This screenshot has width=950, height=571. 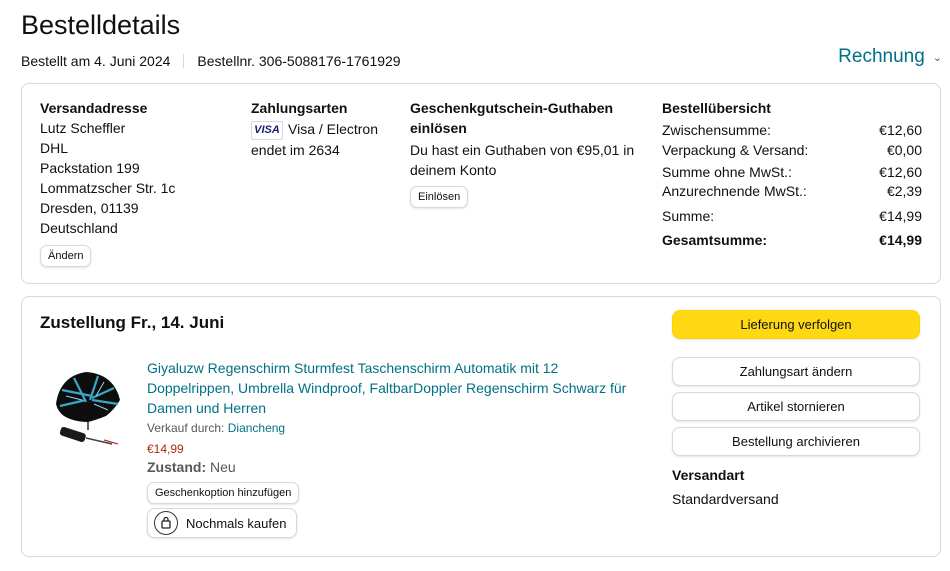 I want to click on summary-label: Summe:, so click(x=688, y=216).